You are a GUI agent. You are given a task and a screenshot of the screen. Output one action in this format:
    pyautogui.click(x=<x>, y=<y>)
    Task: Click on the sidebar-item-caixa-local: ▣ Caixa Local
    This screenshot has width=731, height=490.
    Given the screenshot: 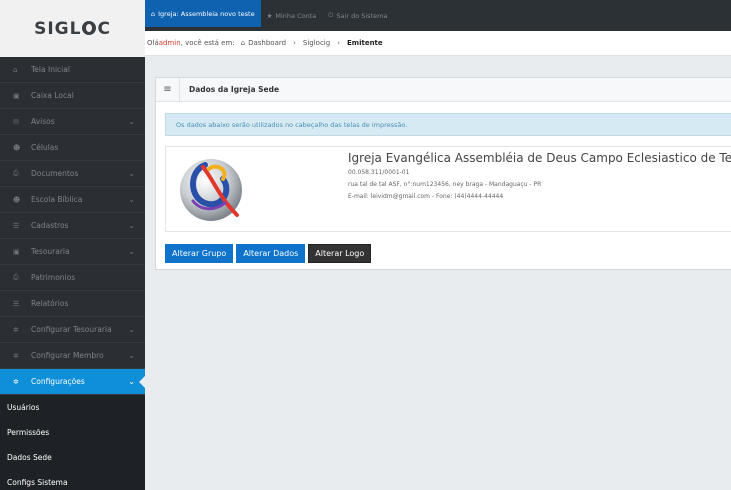 What is the action you would take?
    pyautogui.click(x=72, y=96)
    